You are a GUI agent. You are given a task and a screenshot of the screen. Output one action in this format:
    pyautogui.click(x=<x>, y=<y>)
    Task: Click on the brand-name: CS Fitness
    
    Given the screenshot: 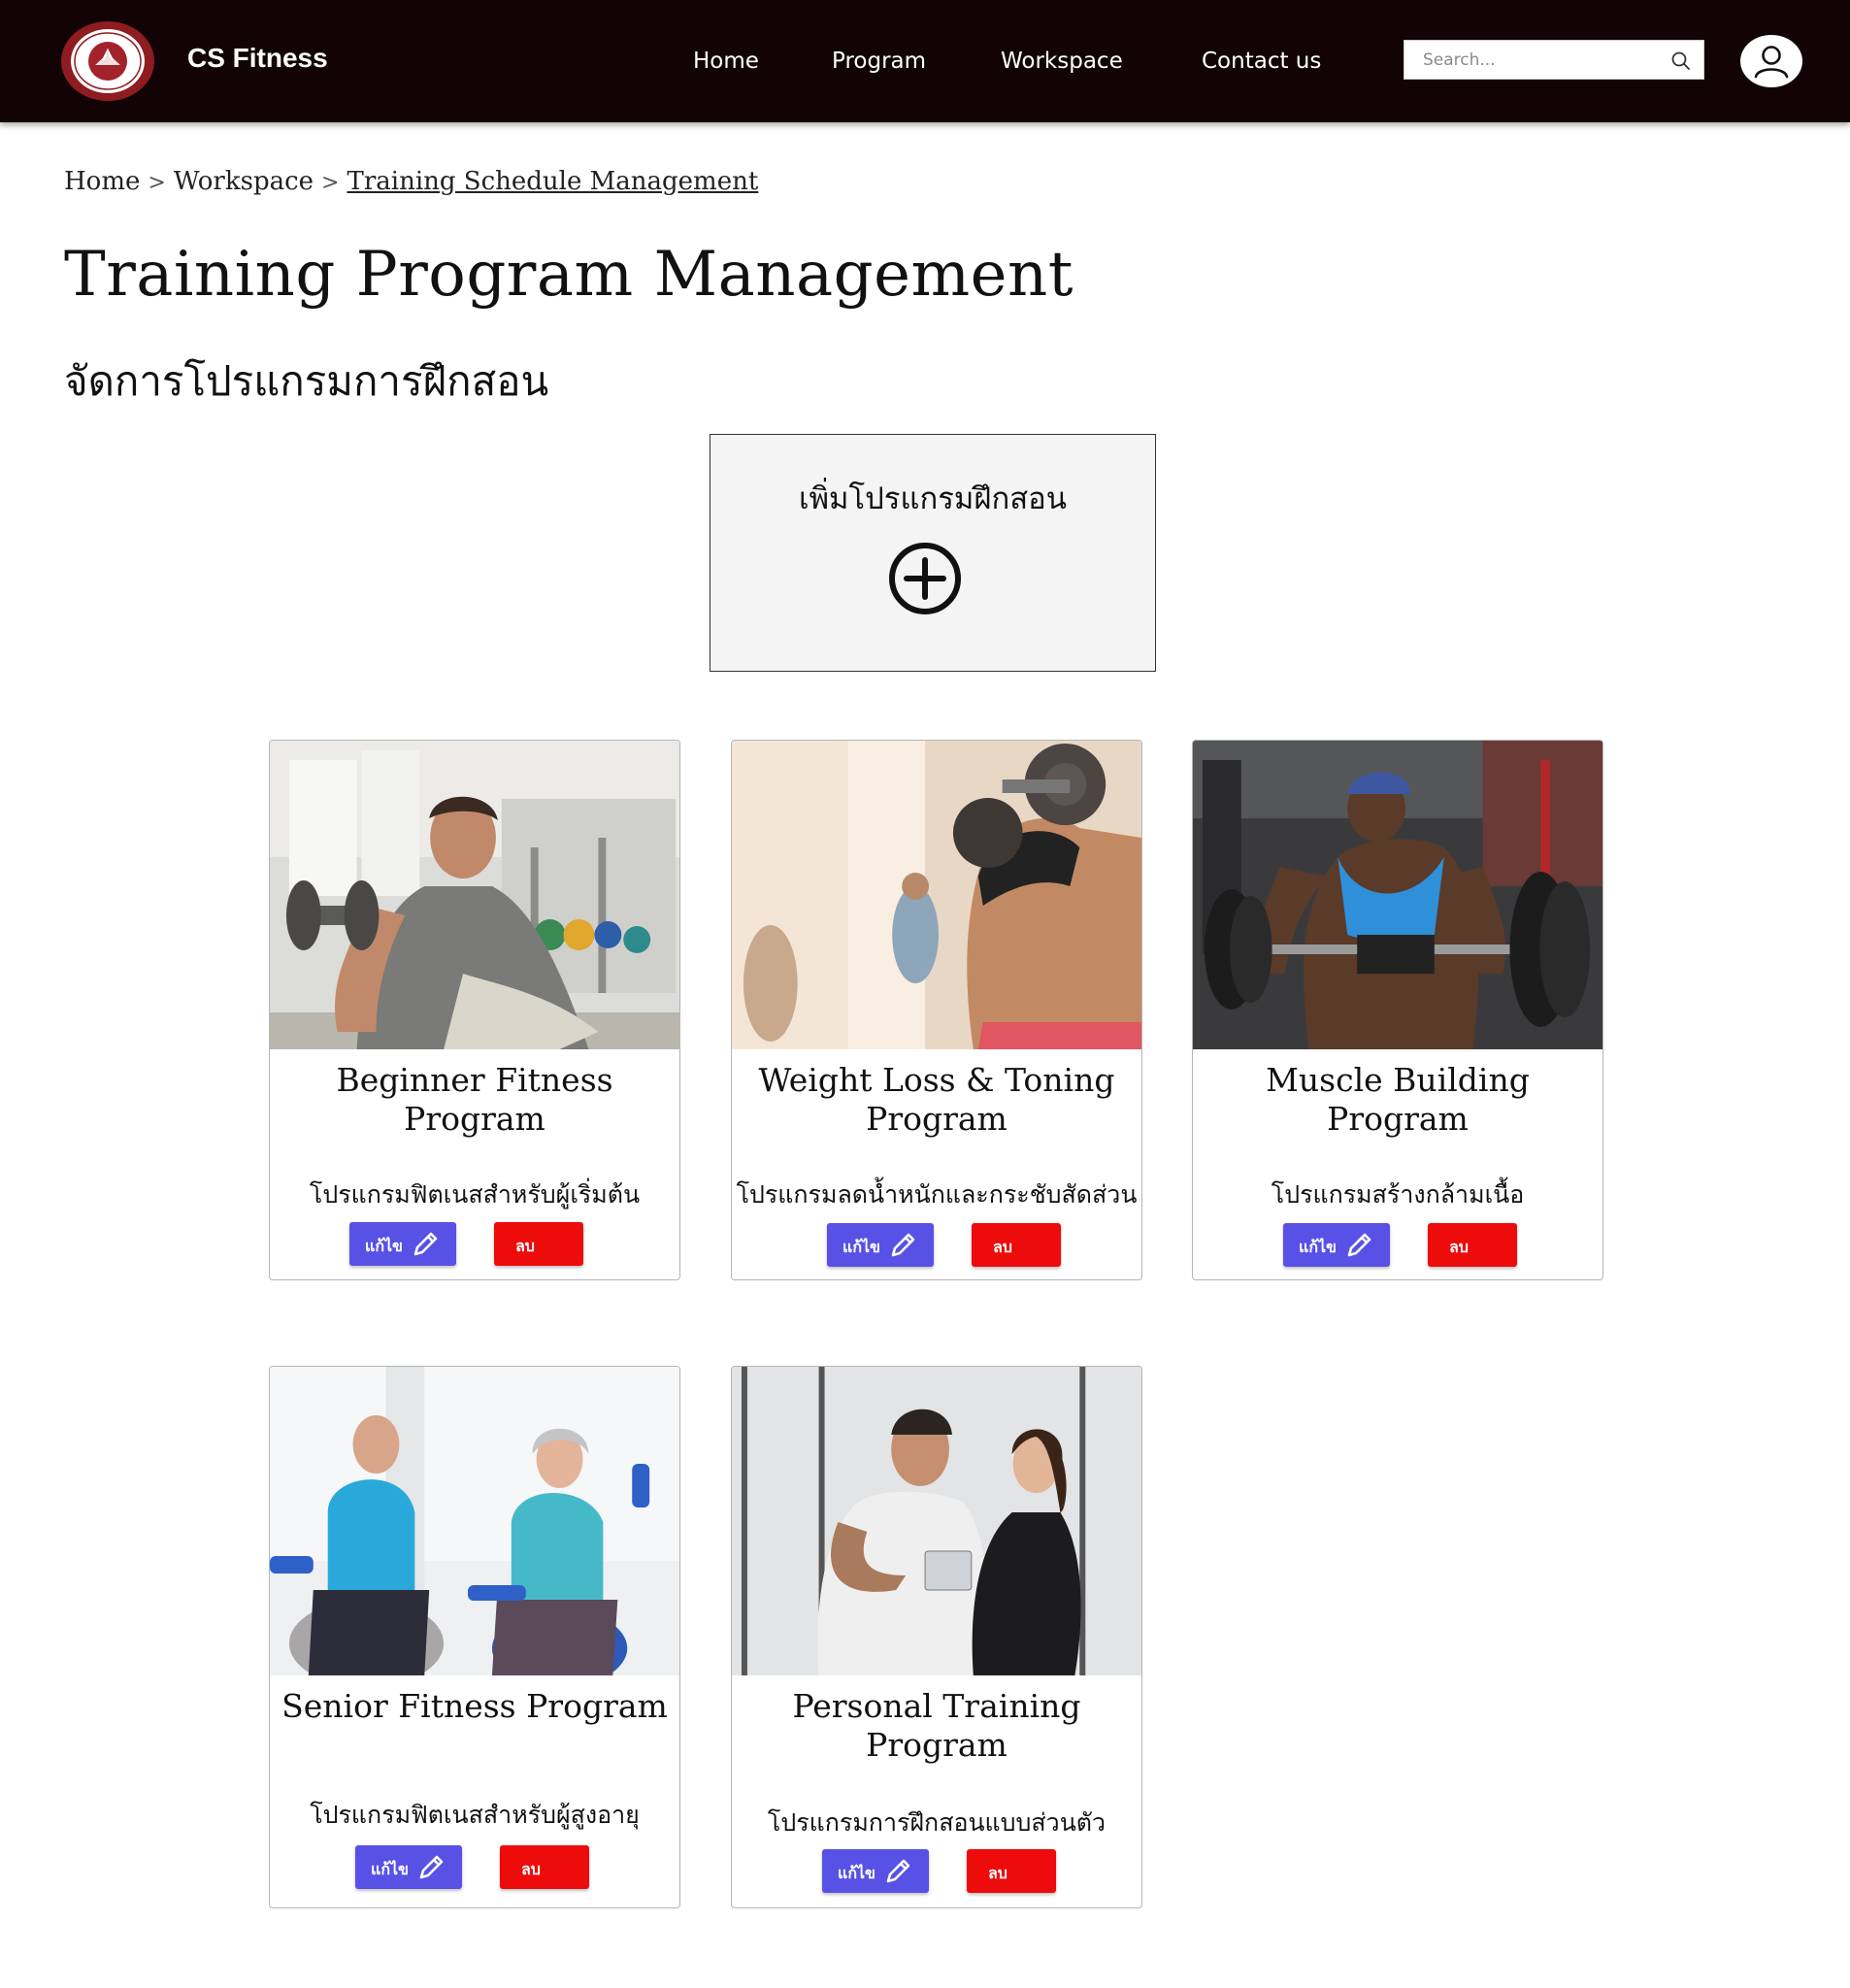 What is the action you would take?
    pyautogui.click(x=257, y=59)
    